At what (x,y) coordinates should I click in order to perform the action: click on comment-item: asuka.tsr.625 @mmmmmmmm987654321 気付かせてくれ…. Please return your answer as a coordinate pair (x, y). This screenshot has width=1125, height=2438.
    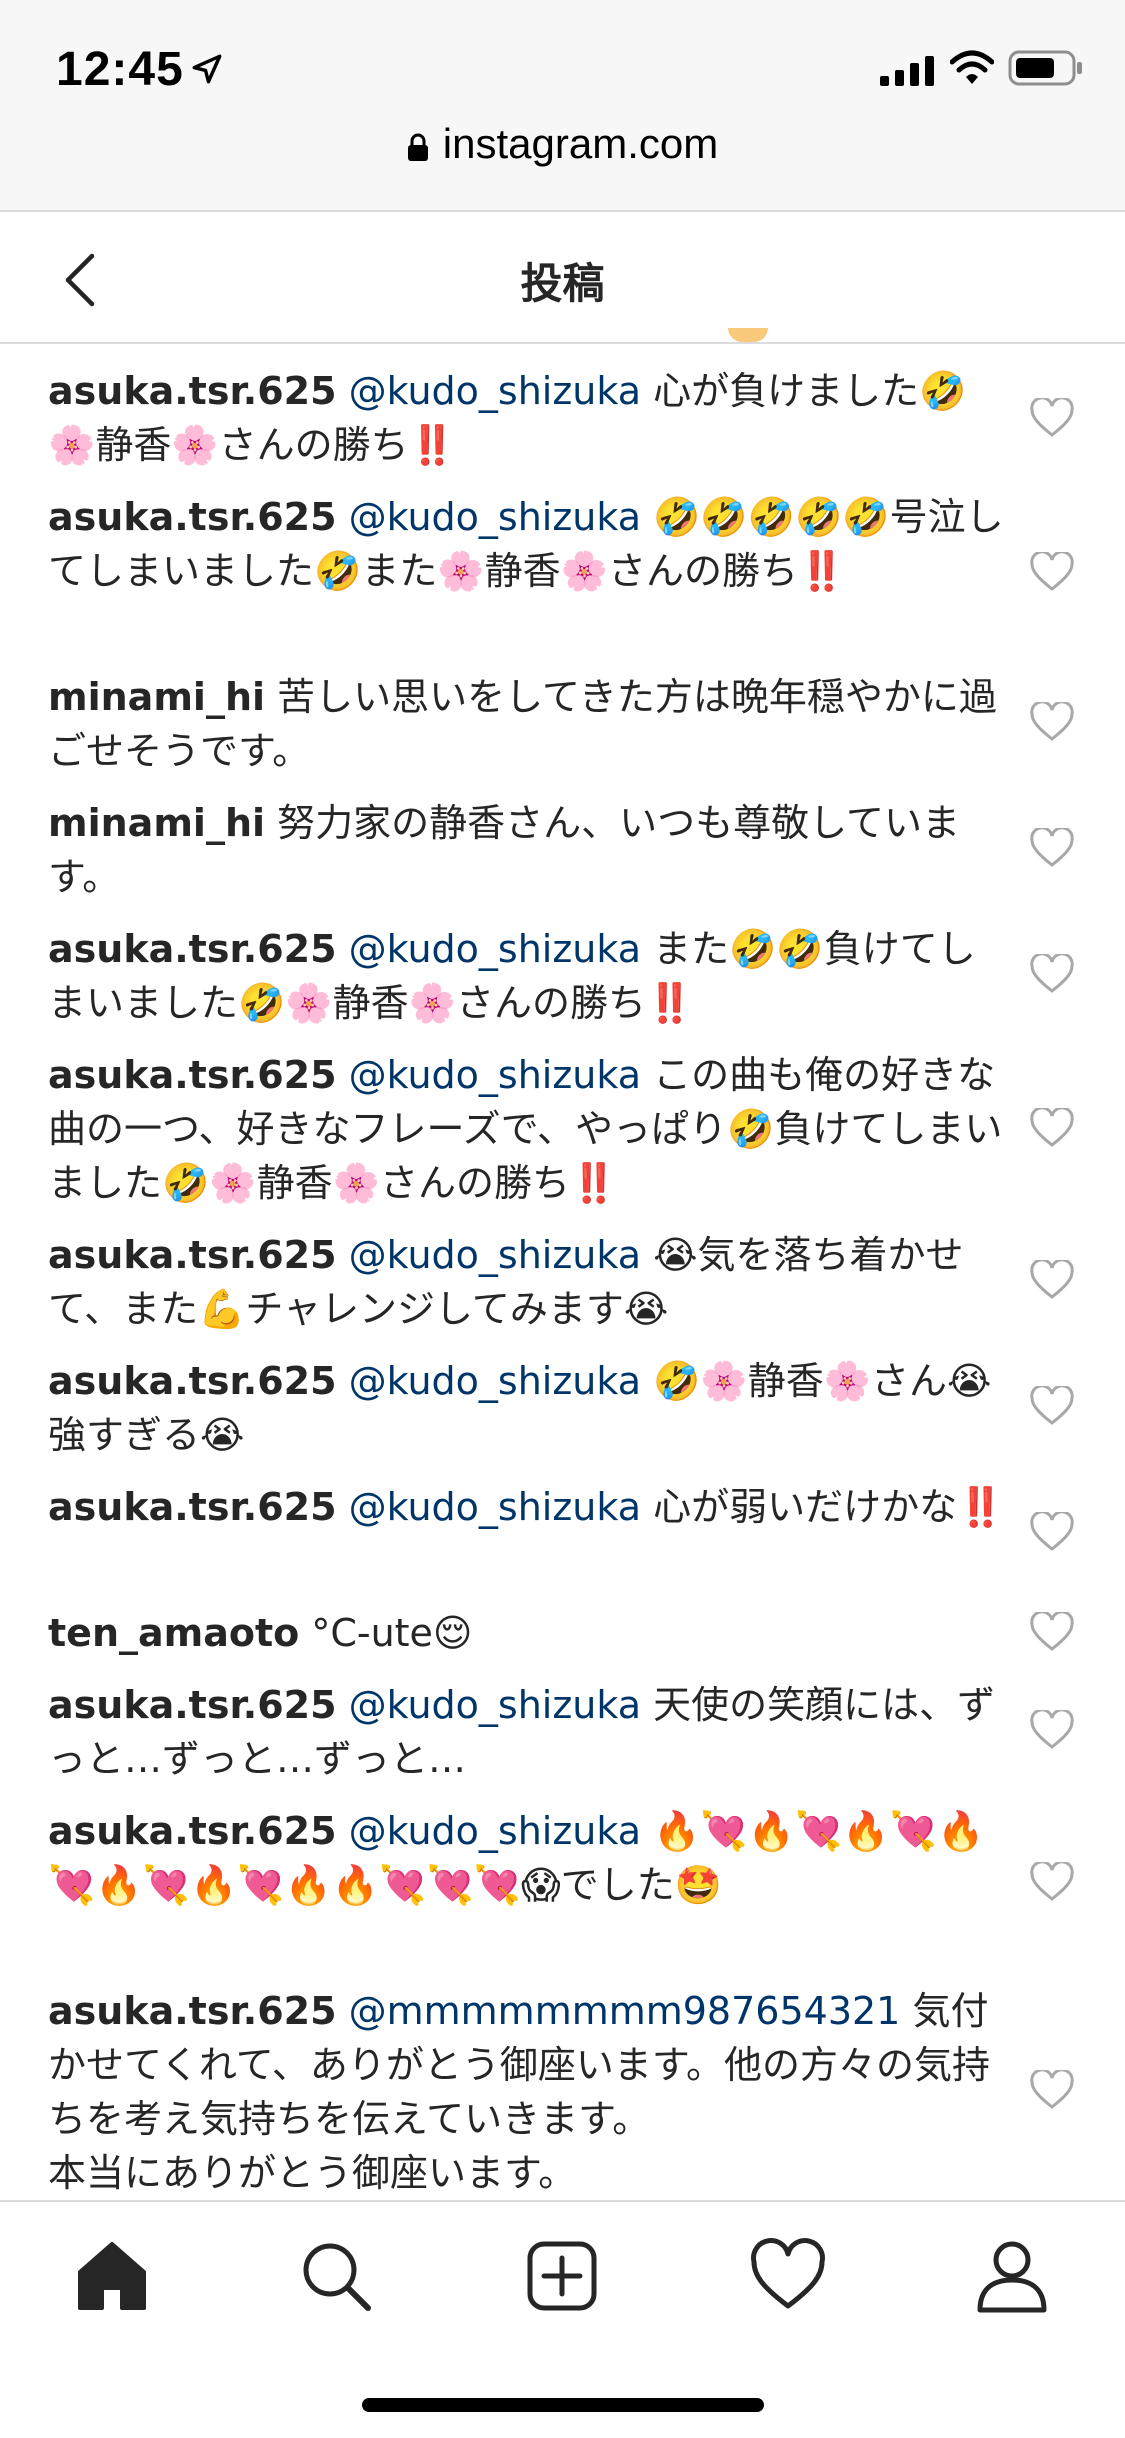
    Looking at the image, I should click on (528, 2092).